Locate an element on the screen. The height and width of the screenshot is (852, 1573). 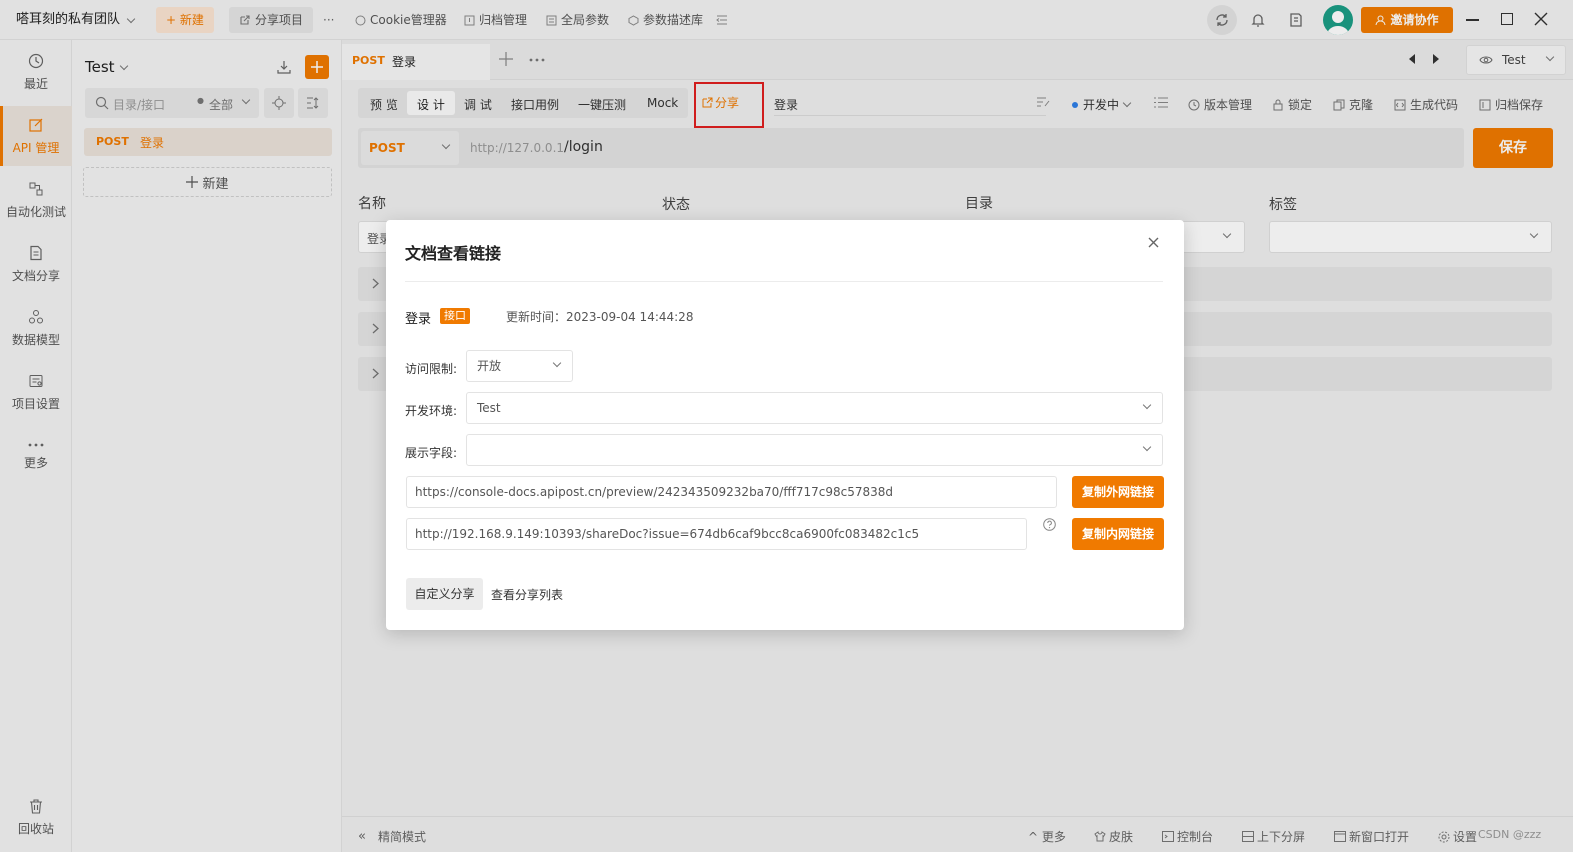
copy-external-link-button: 复制外网链接 is located at coordinates (1118, 492).